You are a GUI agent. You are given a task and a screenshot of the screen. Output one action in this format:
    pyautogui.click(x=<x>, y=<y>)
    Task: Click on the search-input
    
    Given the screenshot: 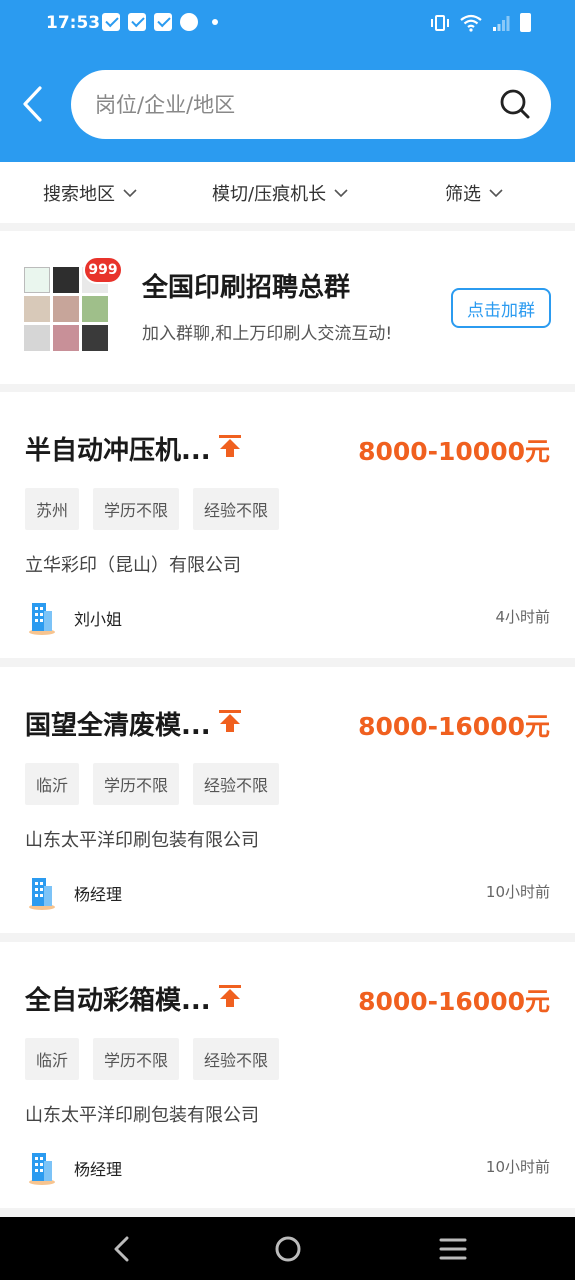 What is the action you would take?
    pyautogui.click(x=290, y=104)
    